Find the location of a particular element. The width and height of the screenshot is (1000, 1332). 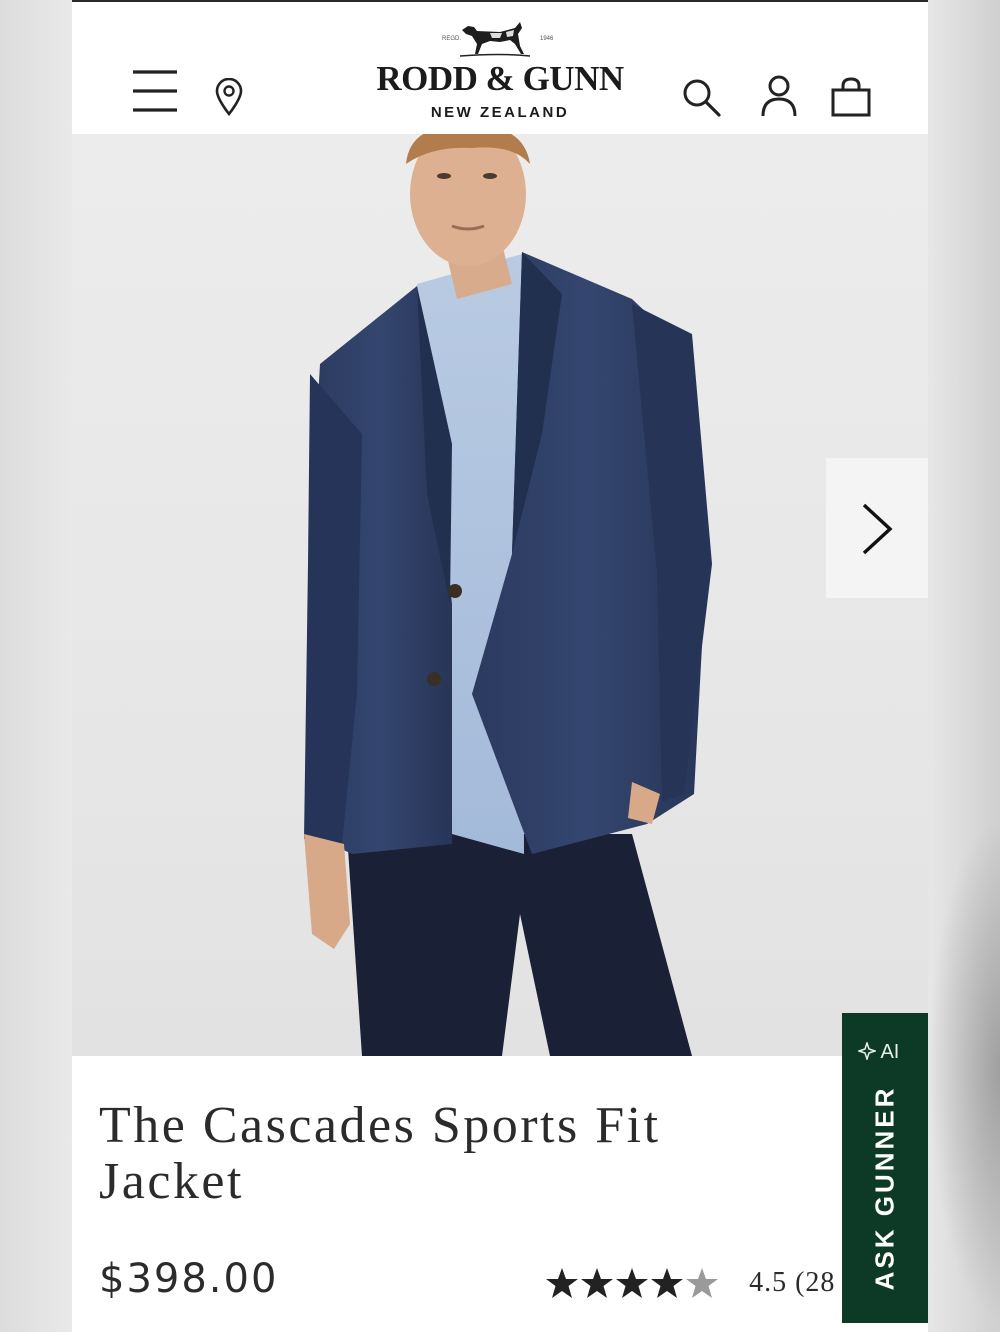

ai-badge: AI is located at coordinates (878, 1052).